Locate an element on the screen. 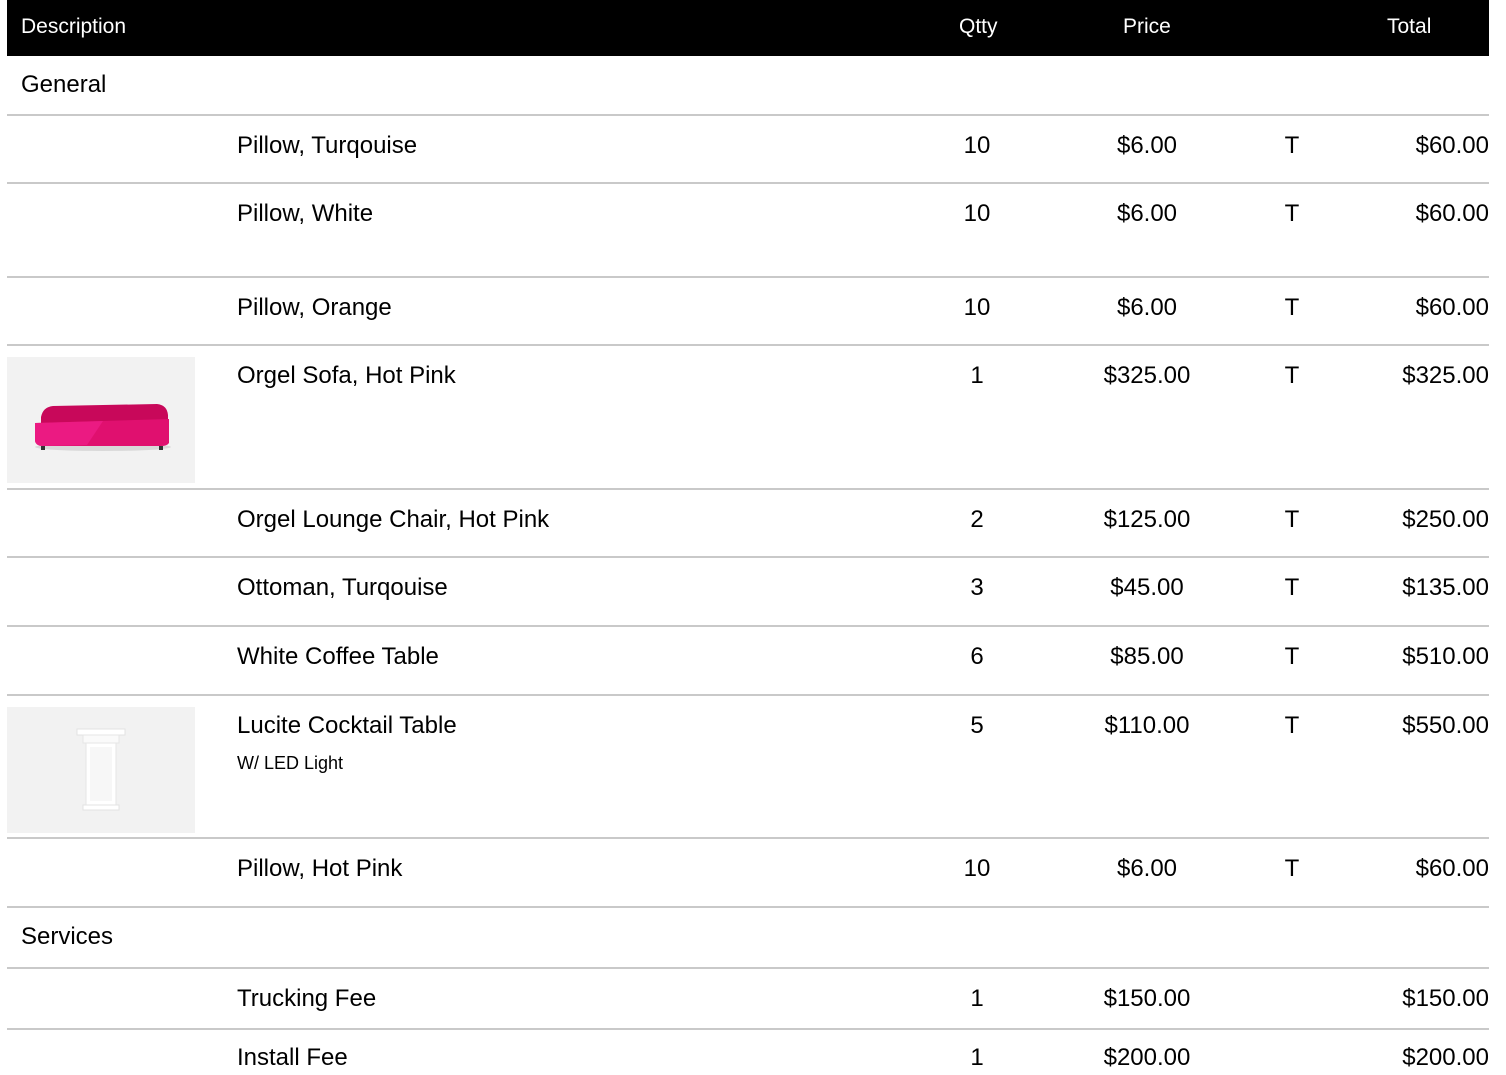  item-description: White Coffee Table is located at coordinates (338, 656).